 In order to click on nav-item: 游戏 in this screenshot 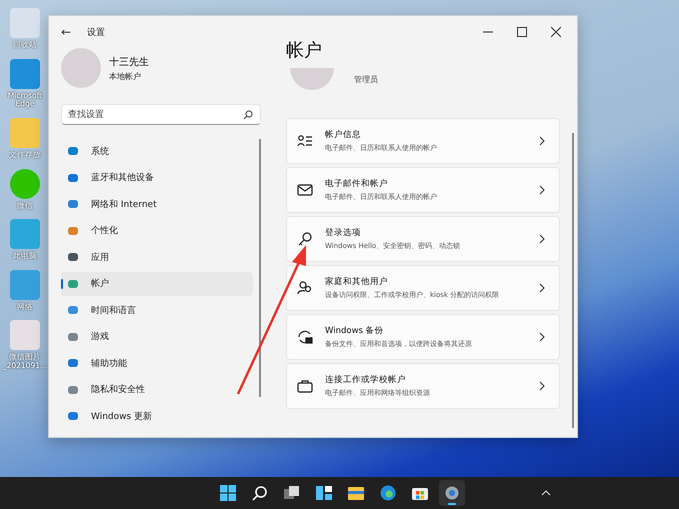, I will do `click(157, 336)`.